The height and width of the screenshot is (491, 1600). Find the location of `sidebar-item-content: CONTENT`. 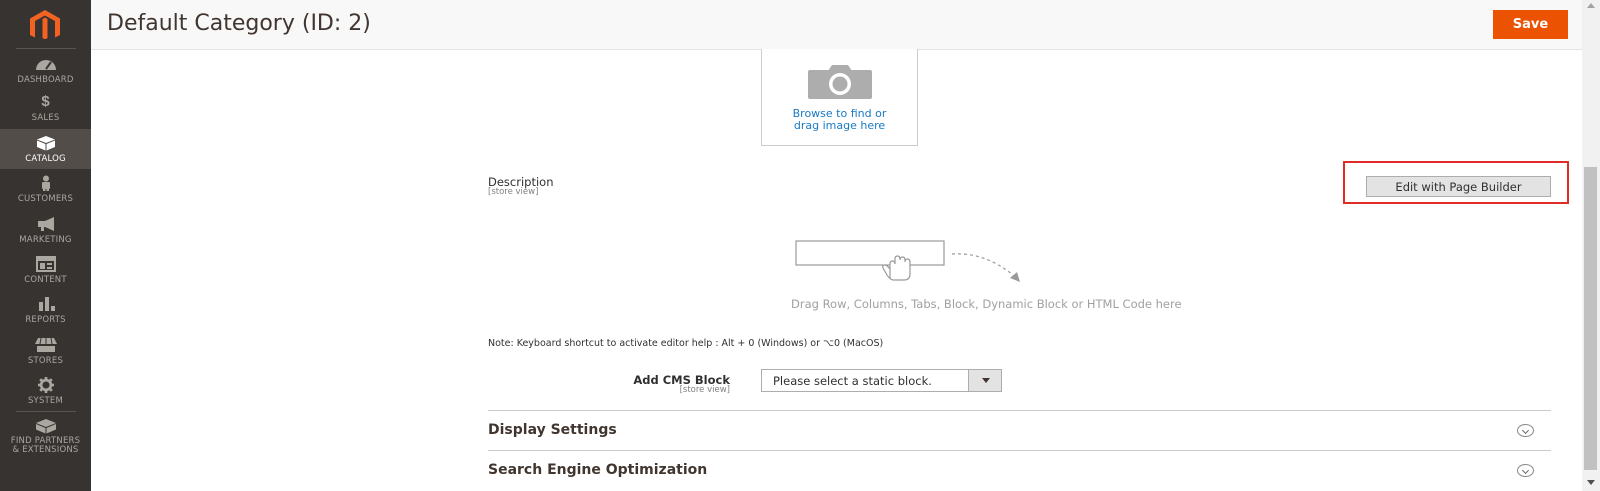

sidebar-item-content: CONTENT is located at coordinates (45, 271).